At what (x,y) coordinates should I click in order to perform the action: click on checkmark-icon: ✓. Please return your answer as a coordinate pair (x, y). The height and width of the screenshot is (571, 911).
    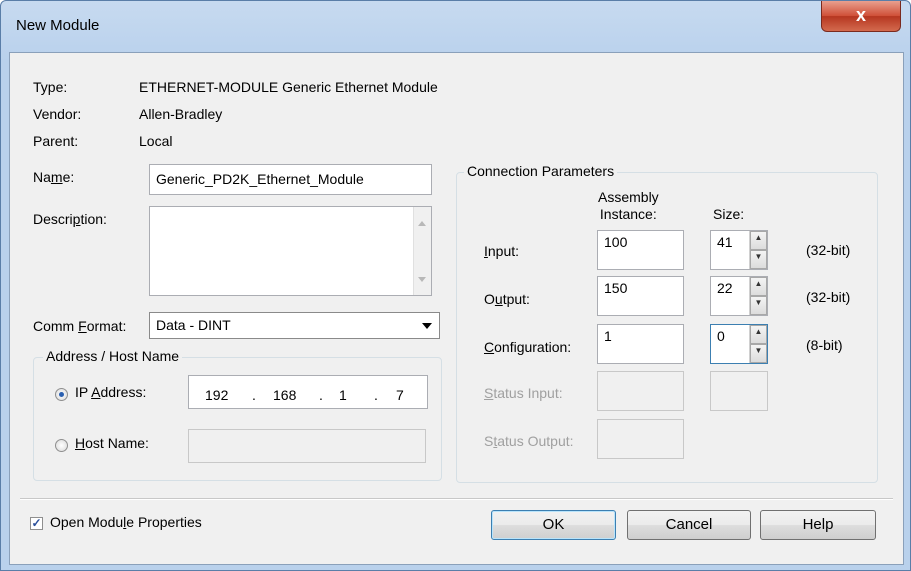
    Looking at the image, I should click on (36, 523).